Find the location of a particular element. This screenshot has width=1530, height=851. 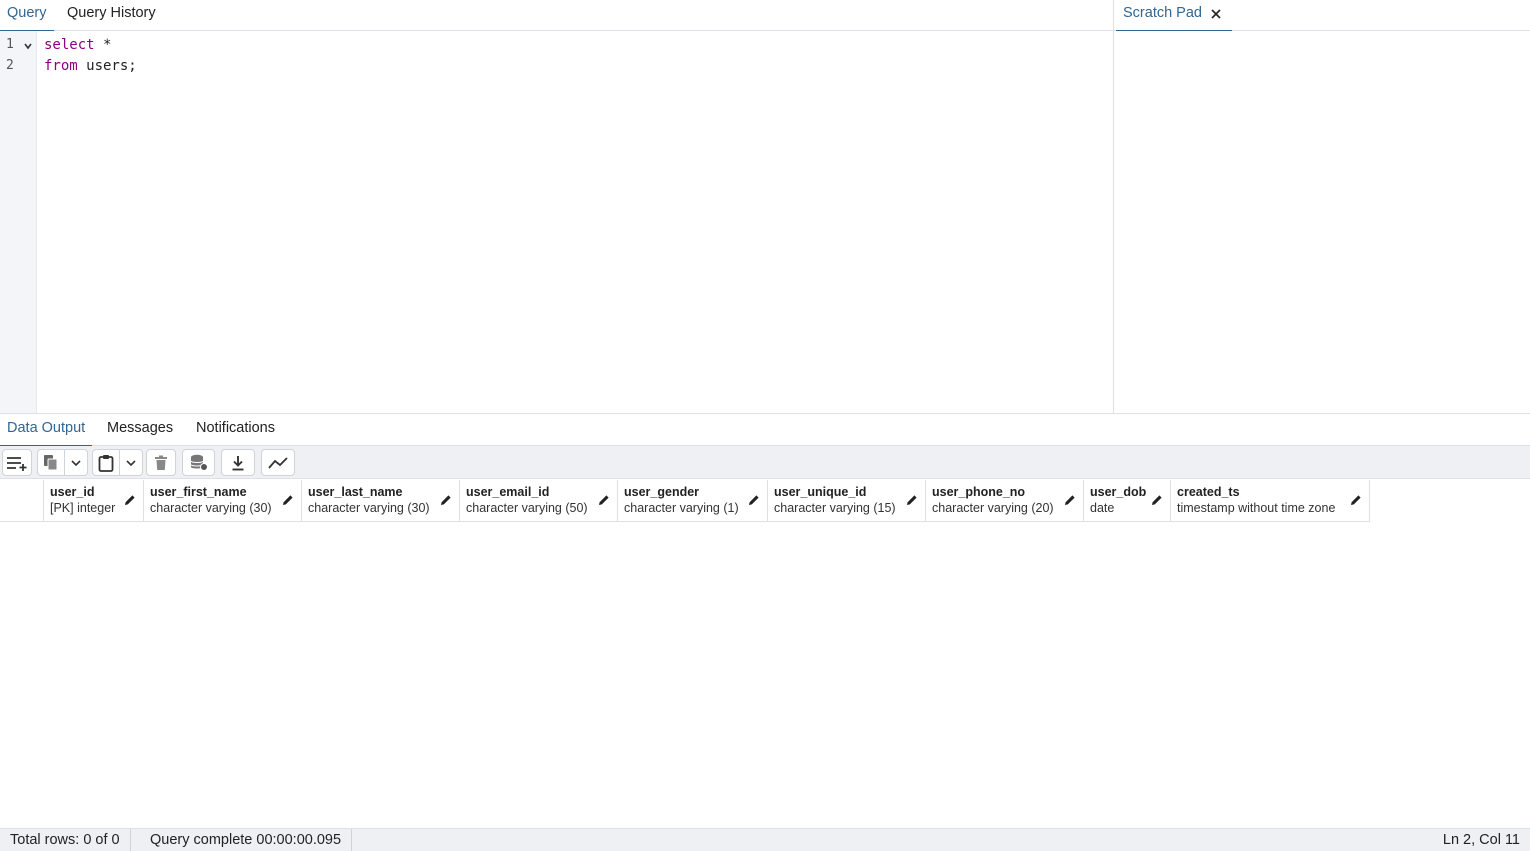

save-data-icon is located at coordinates (199, 462).